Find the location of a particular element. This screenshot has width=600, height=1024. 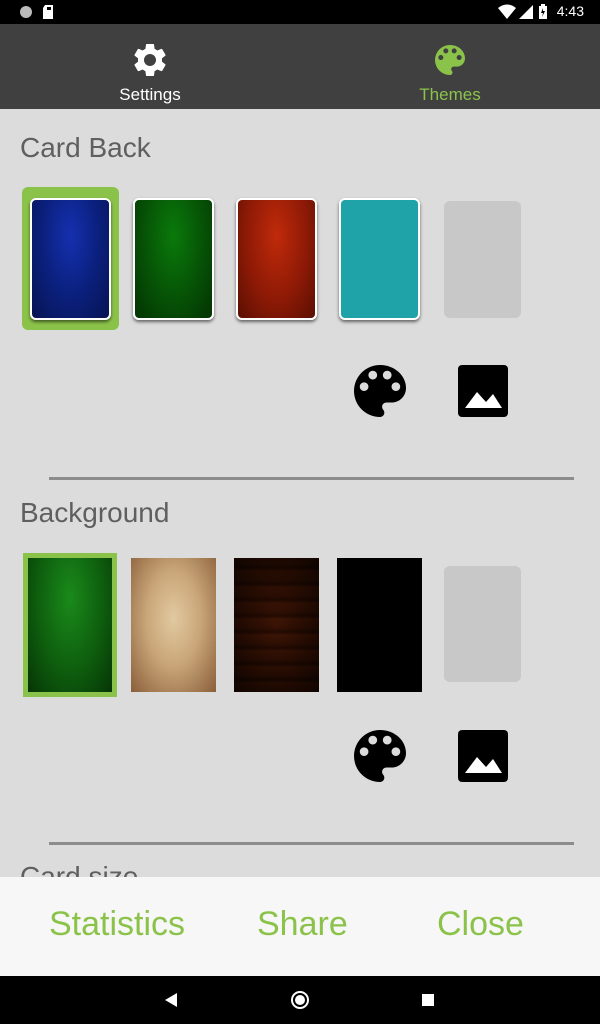

background-parchment is located at coordinates (173, 625).